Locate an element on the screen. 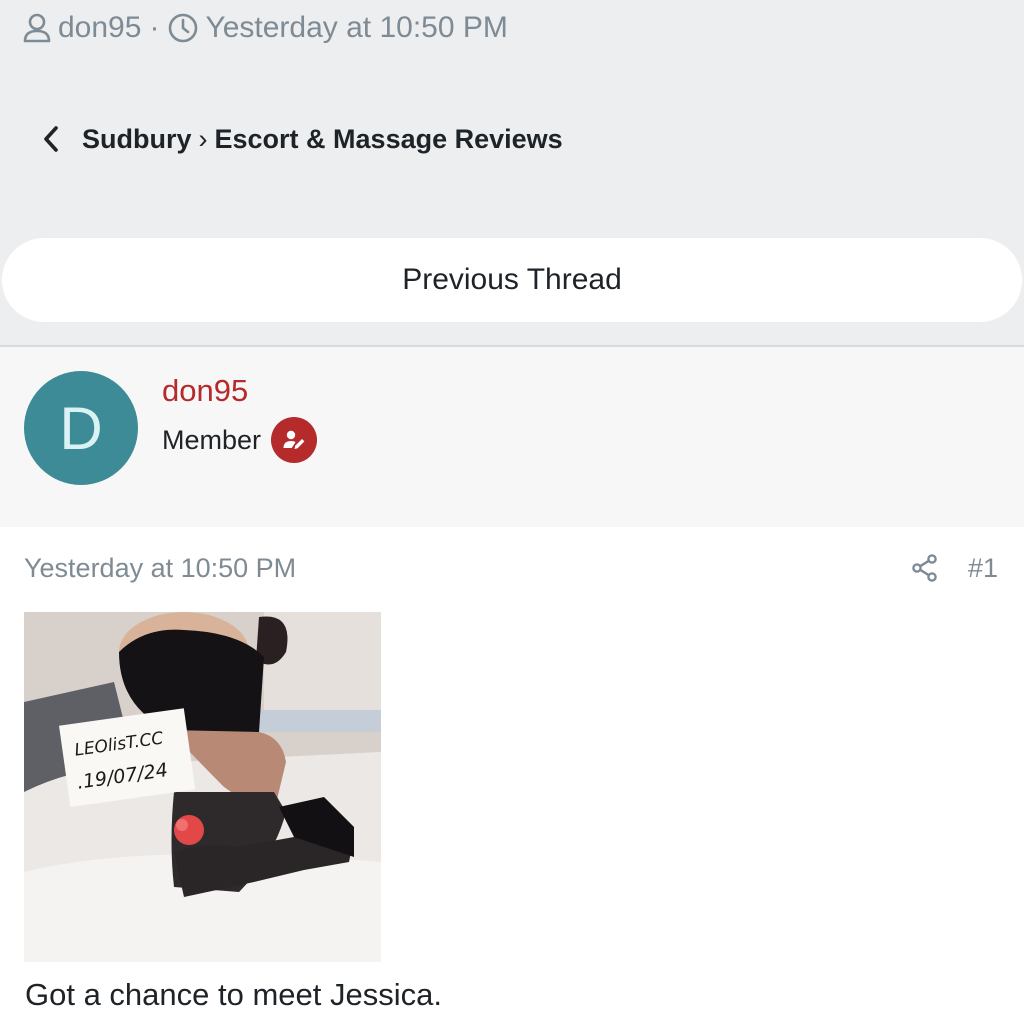 The image size is (1024, 1024). breadcrumb-section-link: Escort & Massage Reviews is located at coordinates (389, 139).